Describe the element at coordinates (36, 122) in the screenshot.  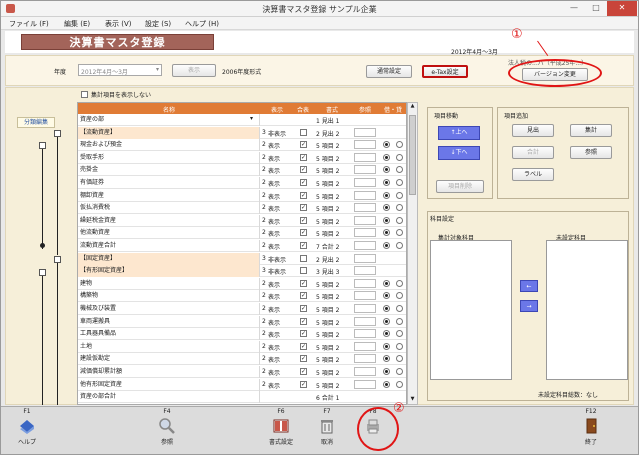
I see `tree-edit-button: 分類編集` at that location.